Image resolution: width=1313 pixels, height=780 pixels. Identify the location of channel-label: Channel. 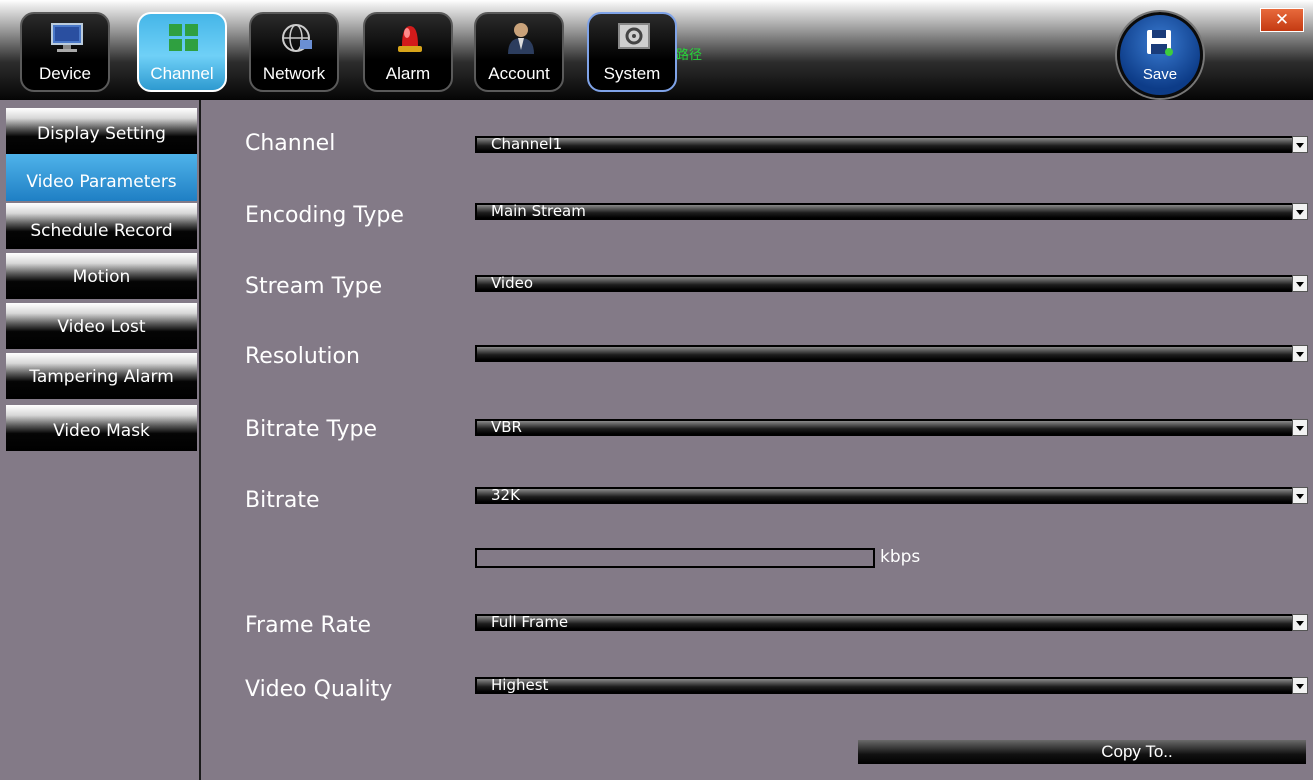
(290, 143).